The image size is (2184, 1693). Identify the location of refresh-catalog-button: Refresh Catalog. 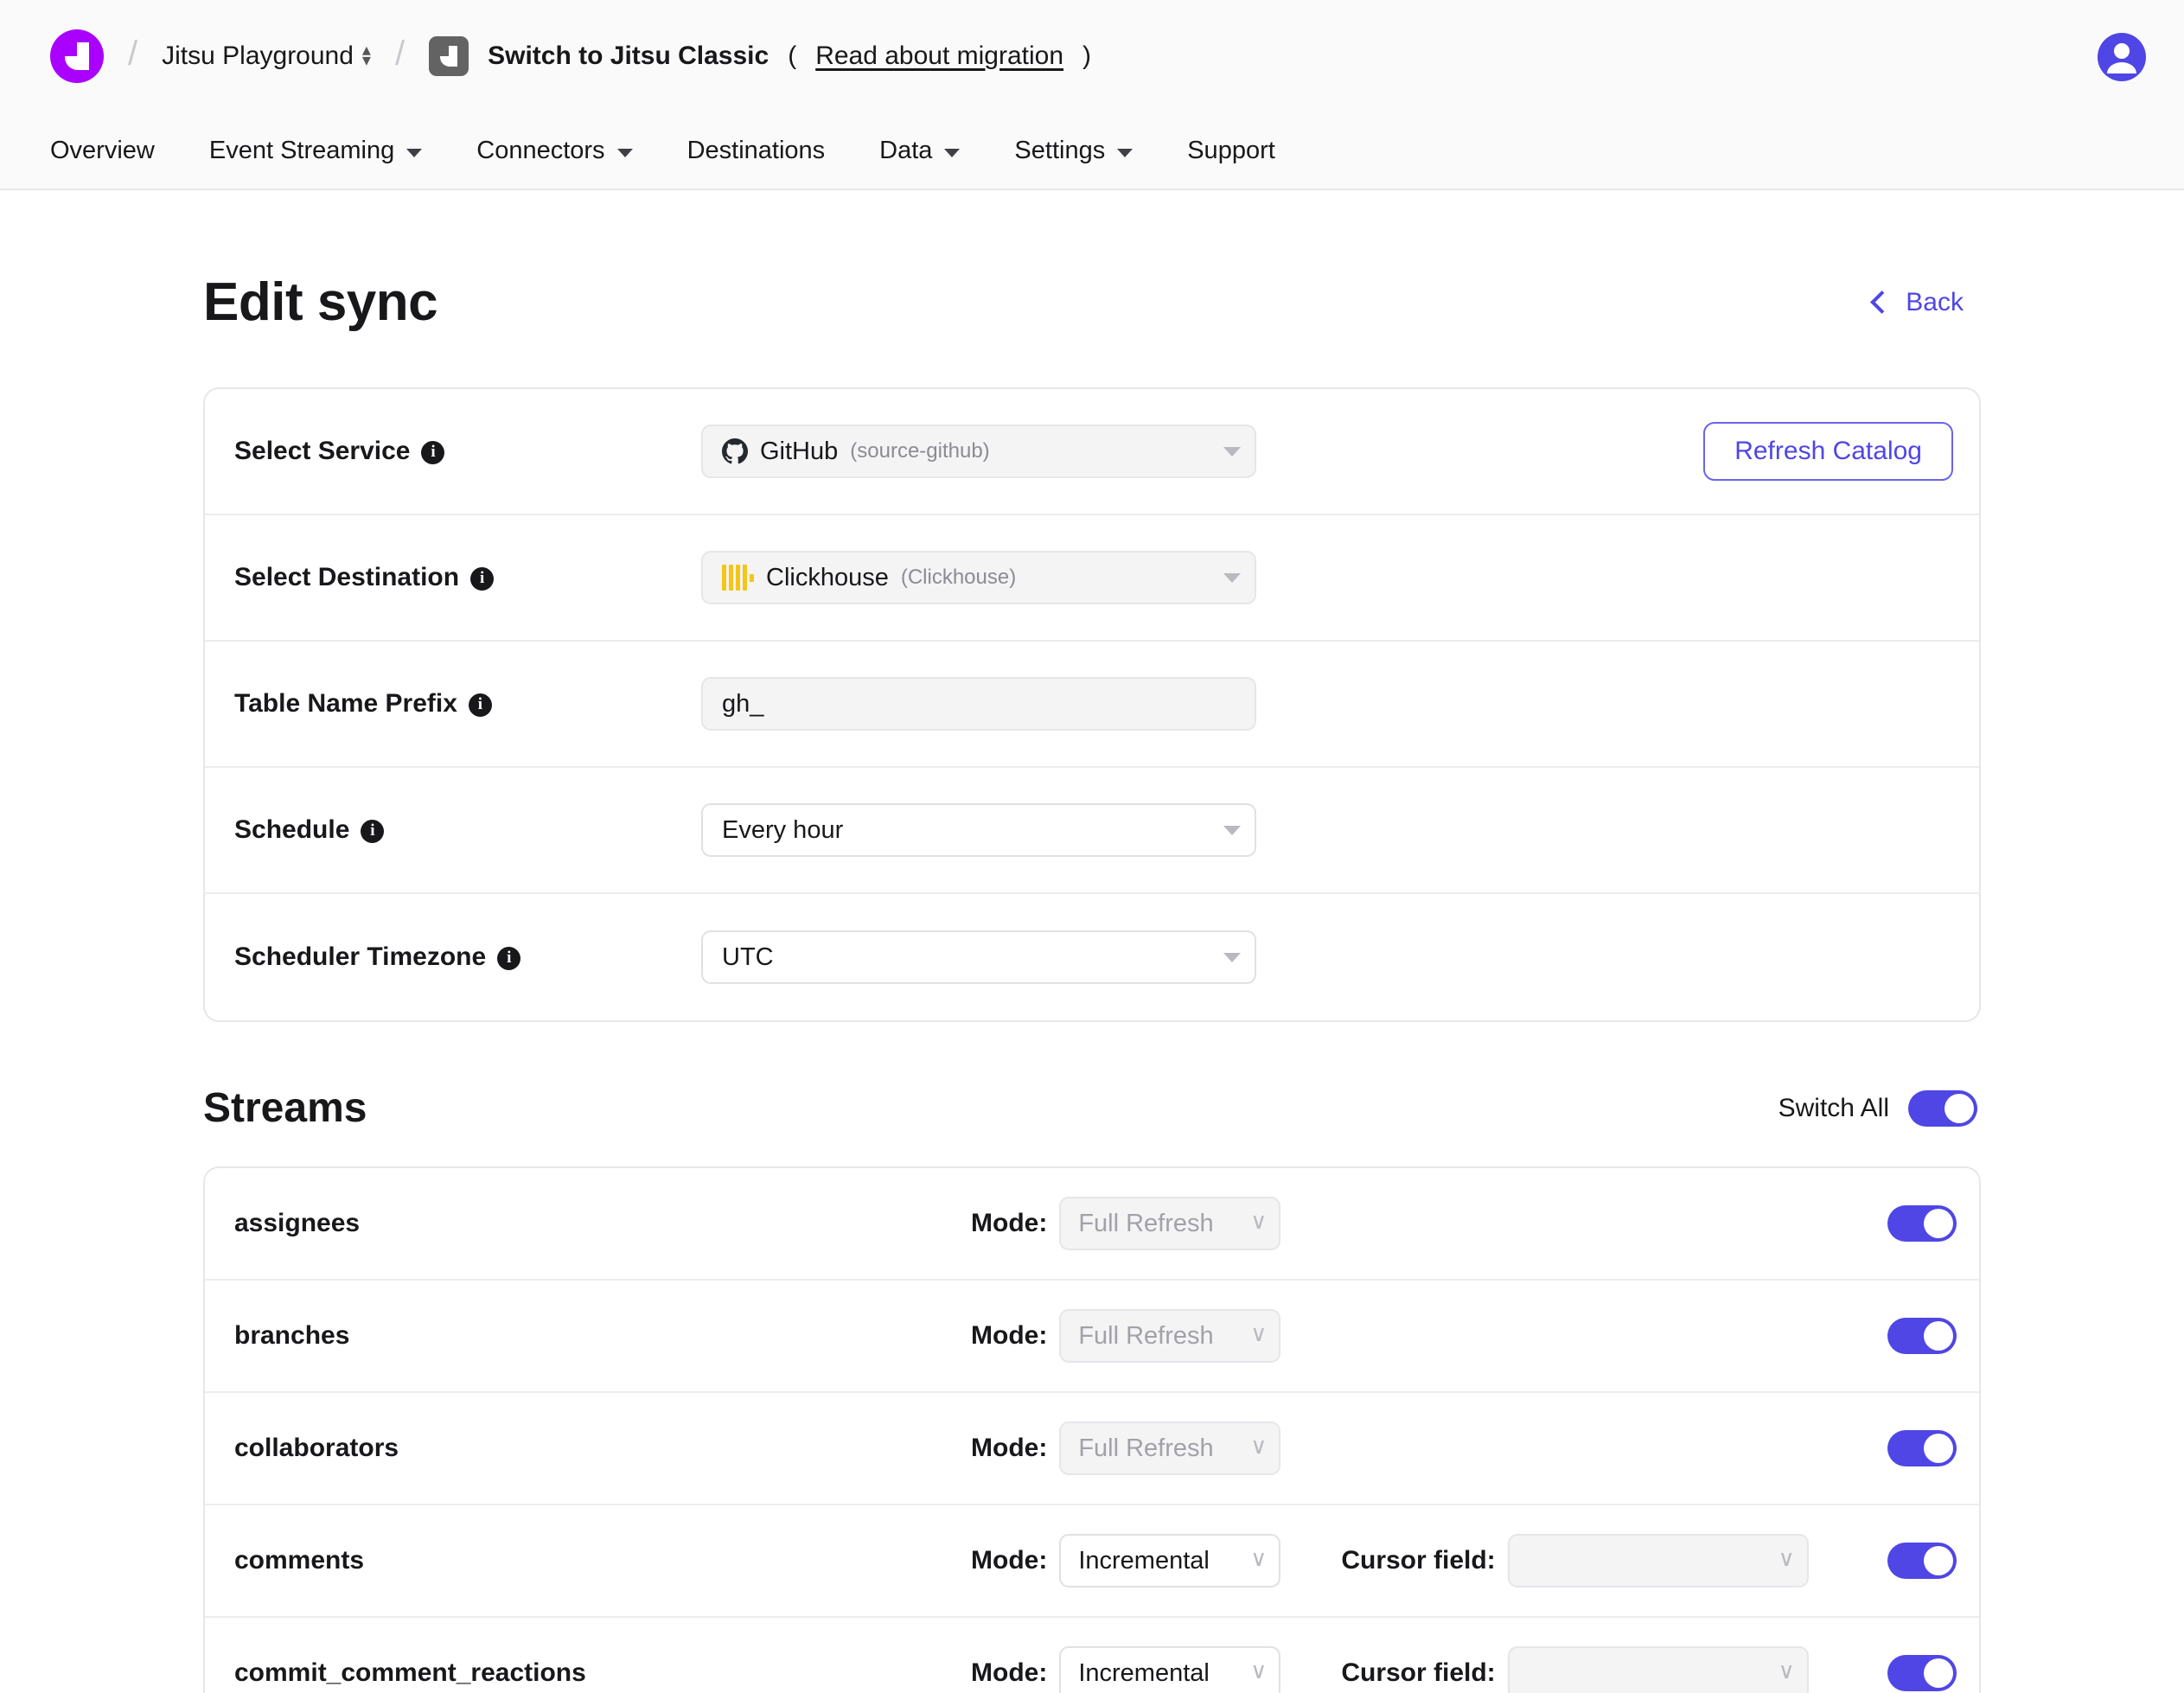
(1828, 452).